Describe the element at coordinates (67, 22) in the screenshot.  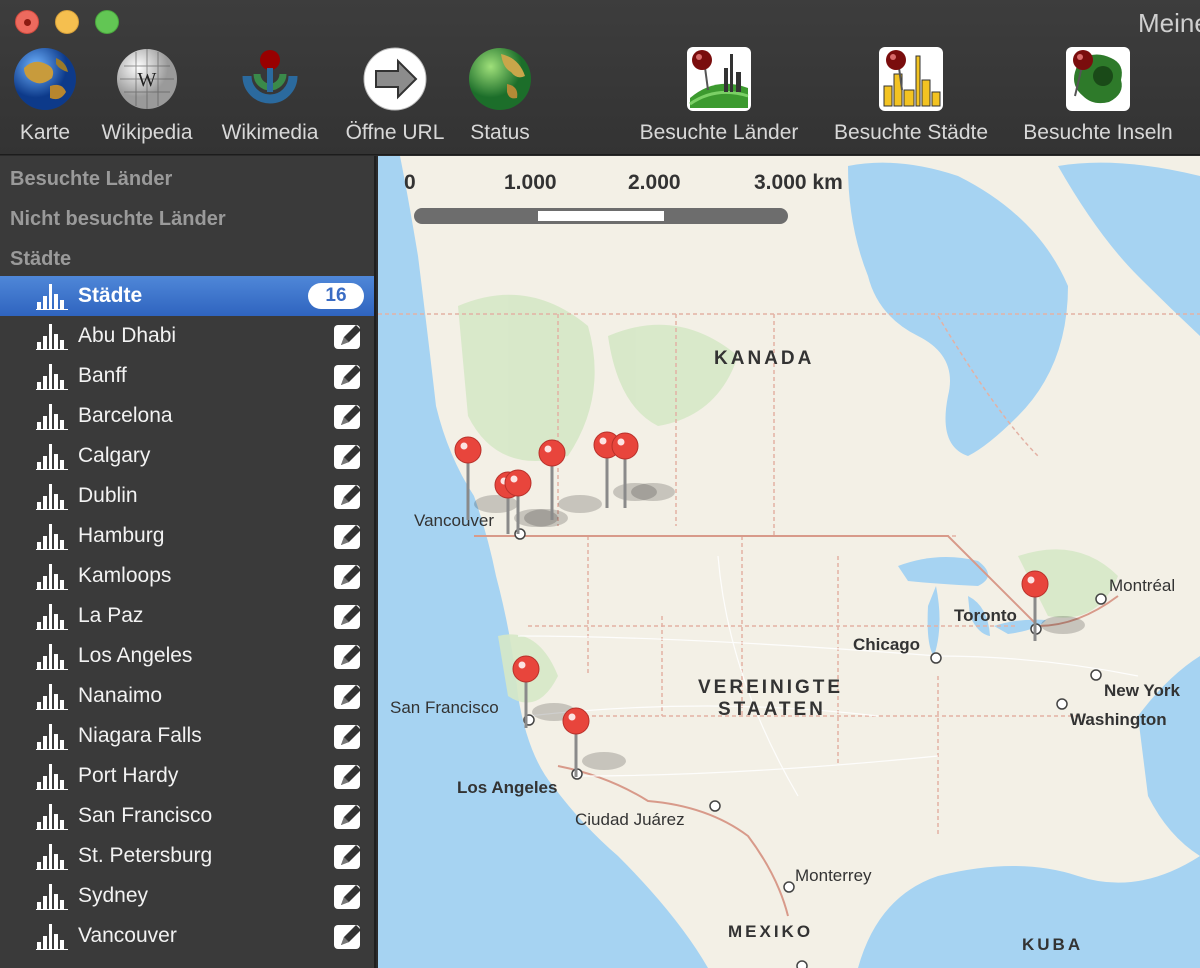
I see `window-minimize-button` at that location.